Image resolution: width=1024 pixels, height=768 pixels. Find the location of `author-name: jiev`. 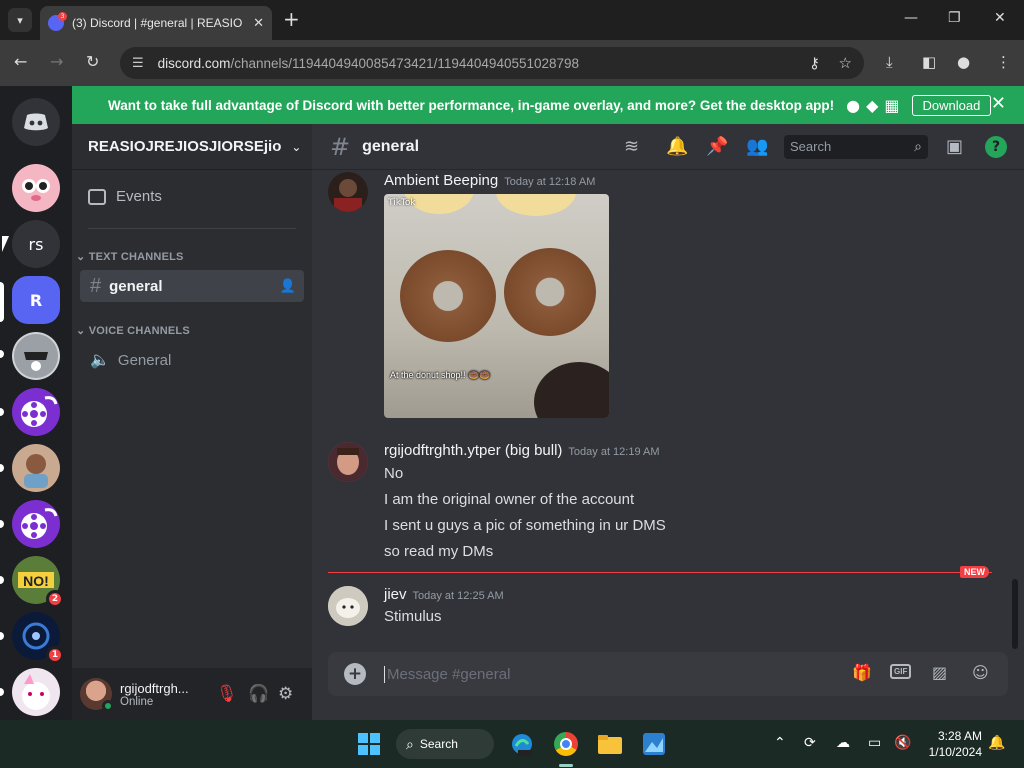

author-name: jiev is located at coordinates (395, 594).